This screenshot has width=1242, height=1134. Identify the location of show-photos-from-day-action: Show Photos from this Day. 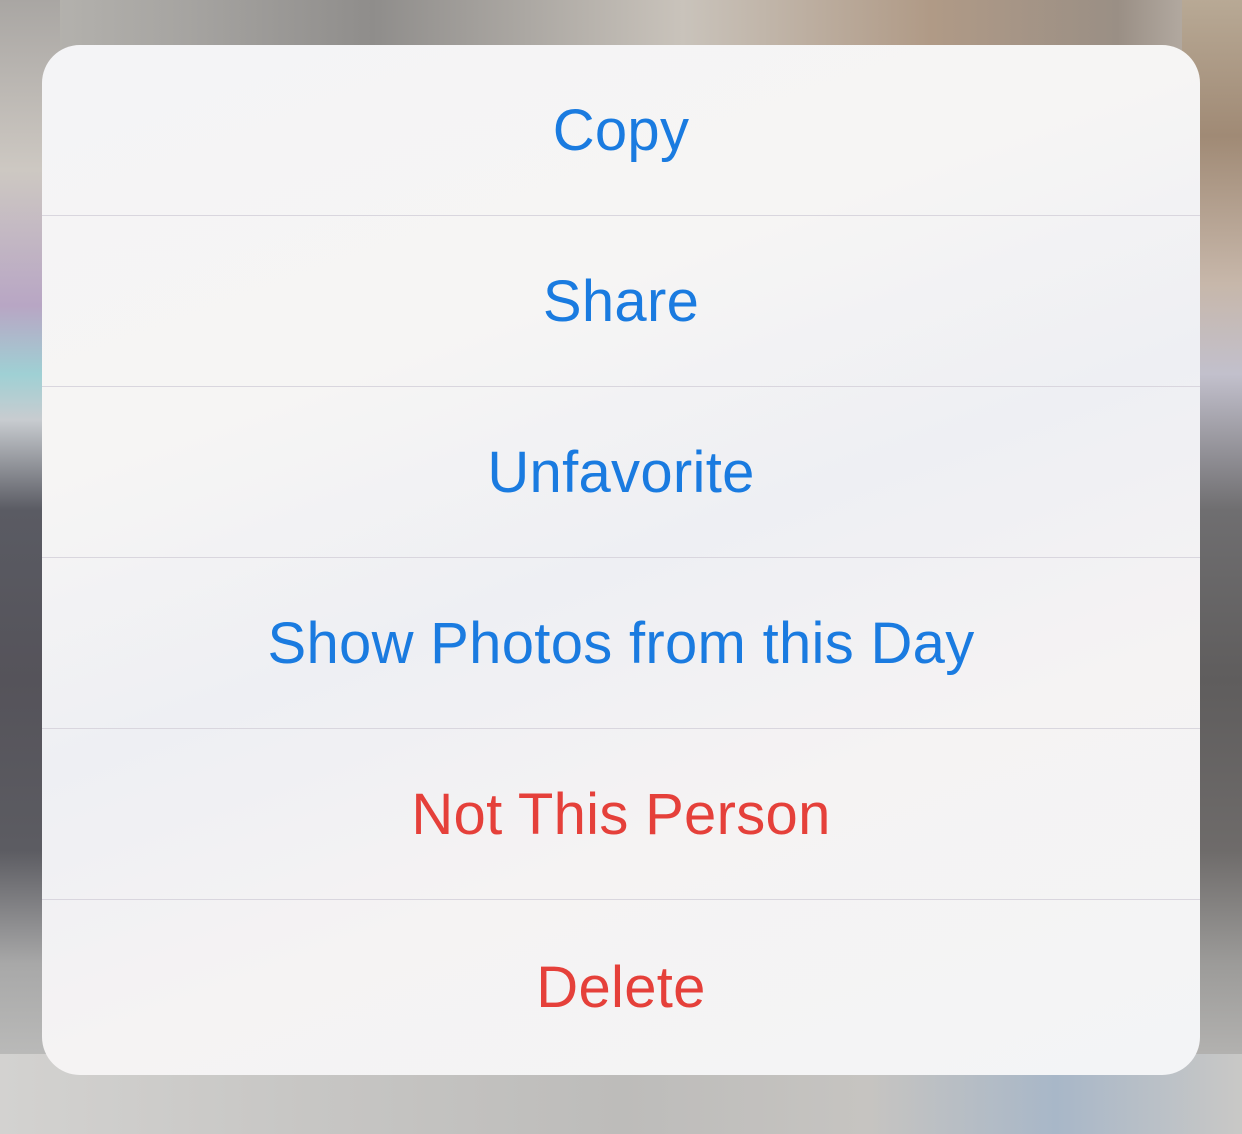
(621, 643).